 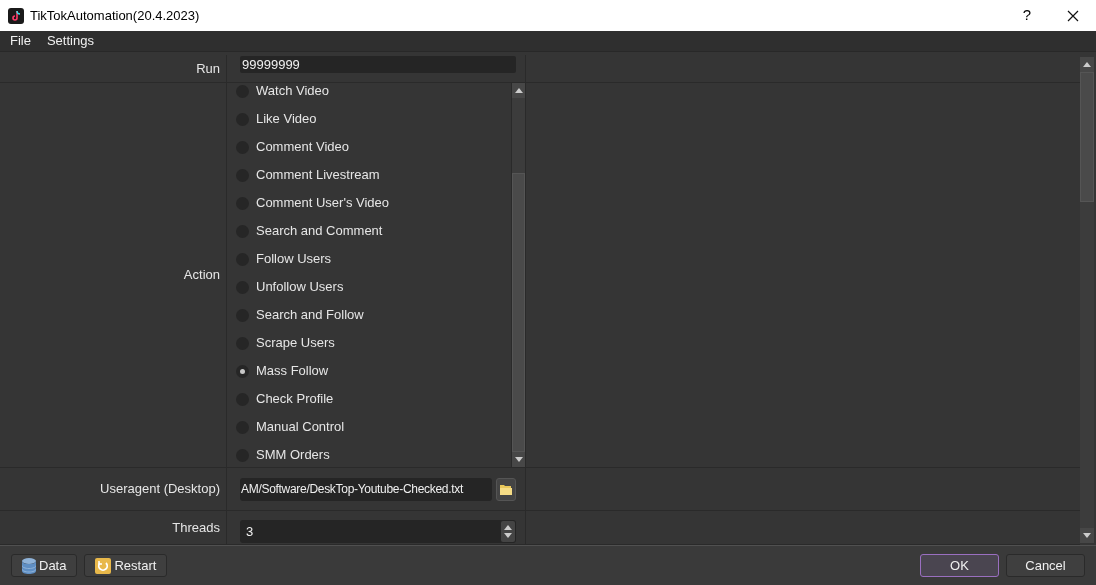 What do you see at coordinates (44, 565) in the screenshot?
I see `data-button: Data` at bounding box center [44, 565].